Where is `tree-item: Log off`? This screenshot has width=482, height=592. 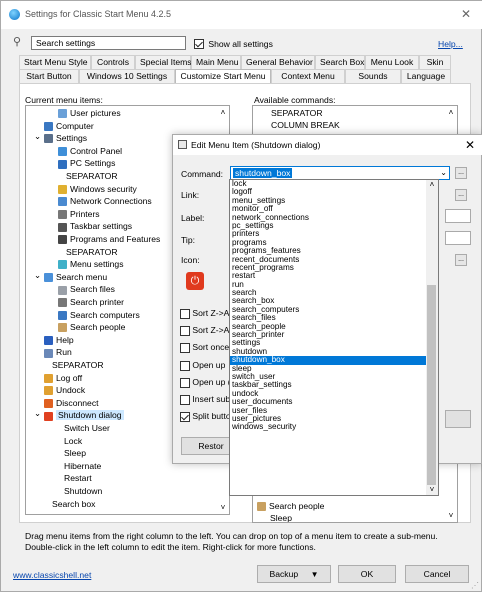 tree-item: Log off is located at coordinates (63, 378).